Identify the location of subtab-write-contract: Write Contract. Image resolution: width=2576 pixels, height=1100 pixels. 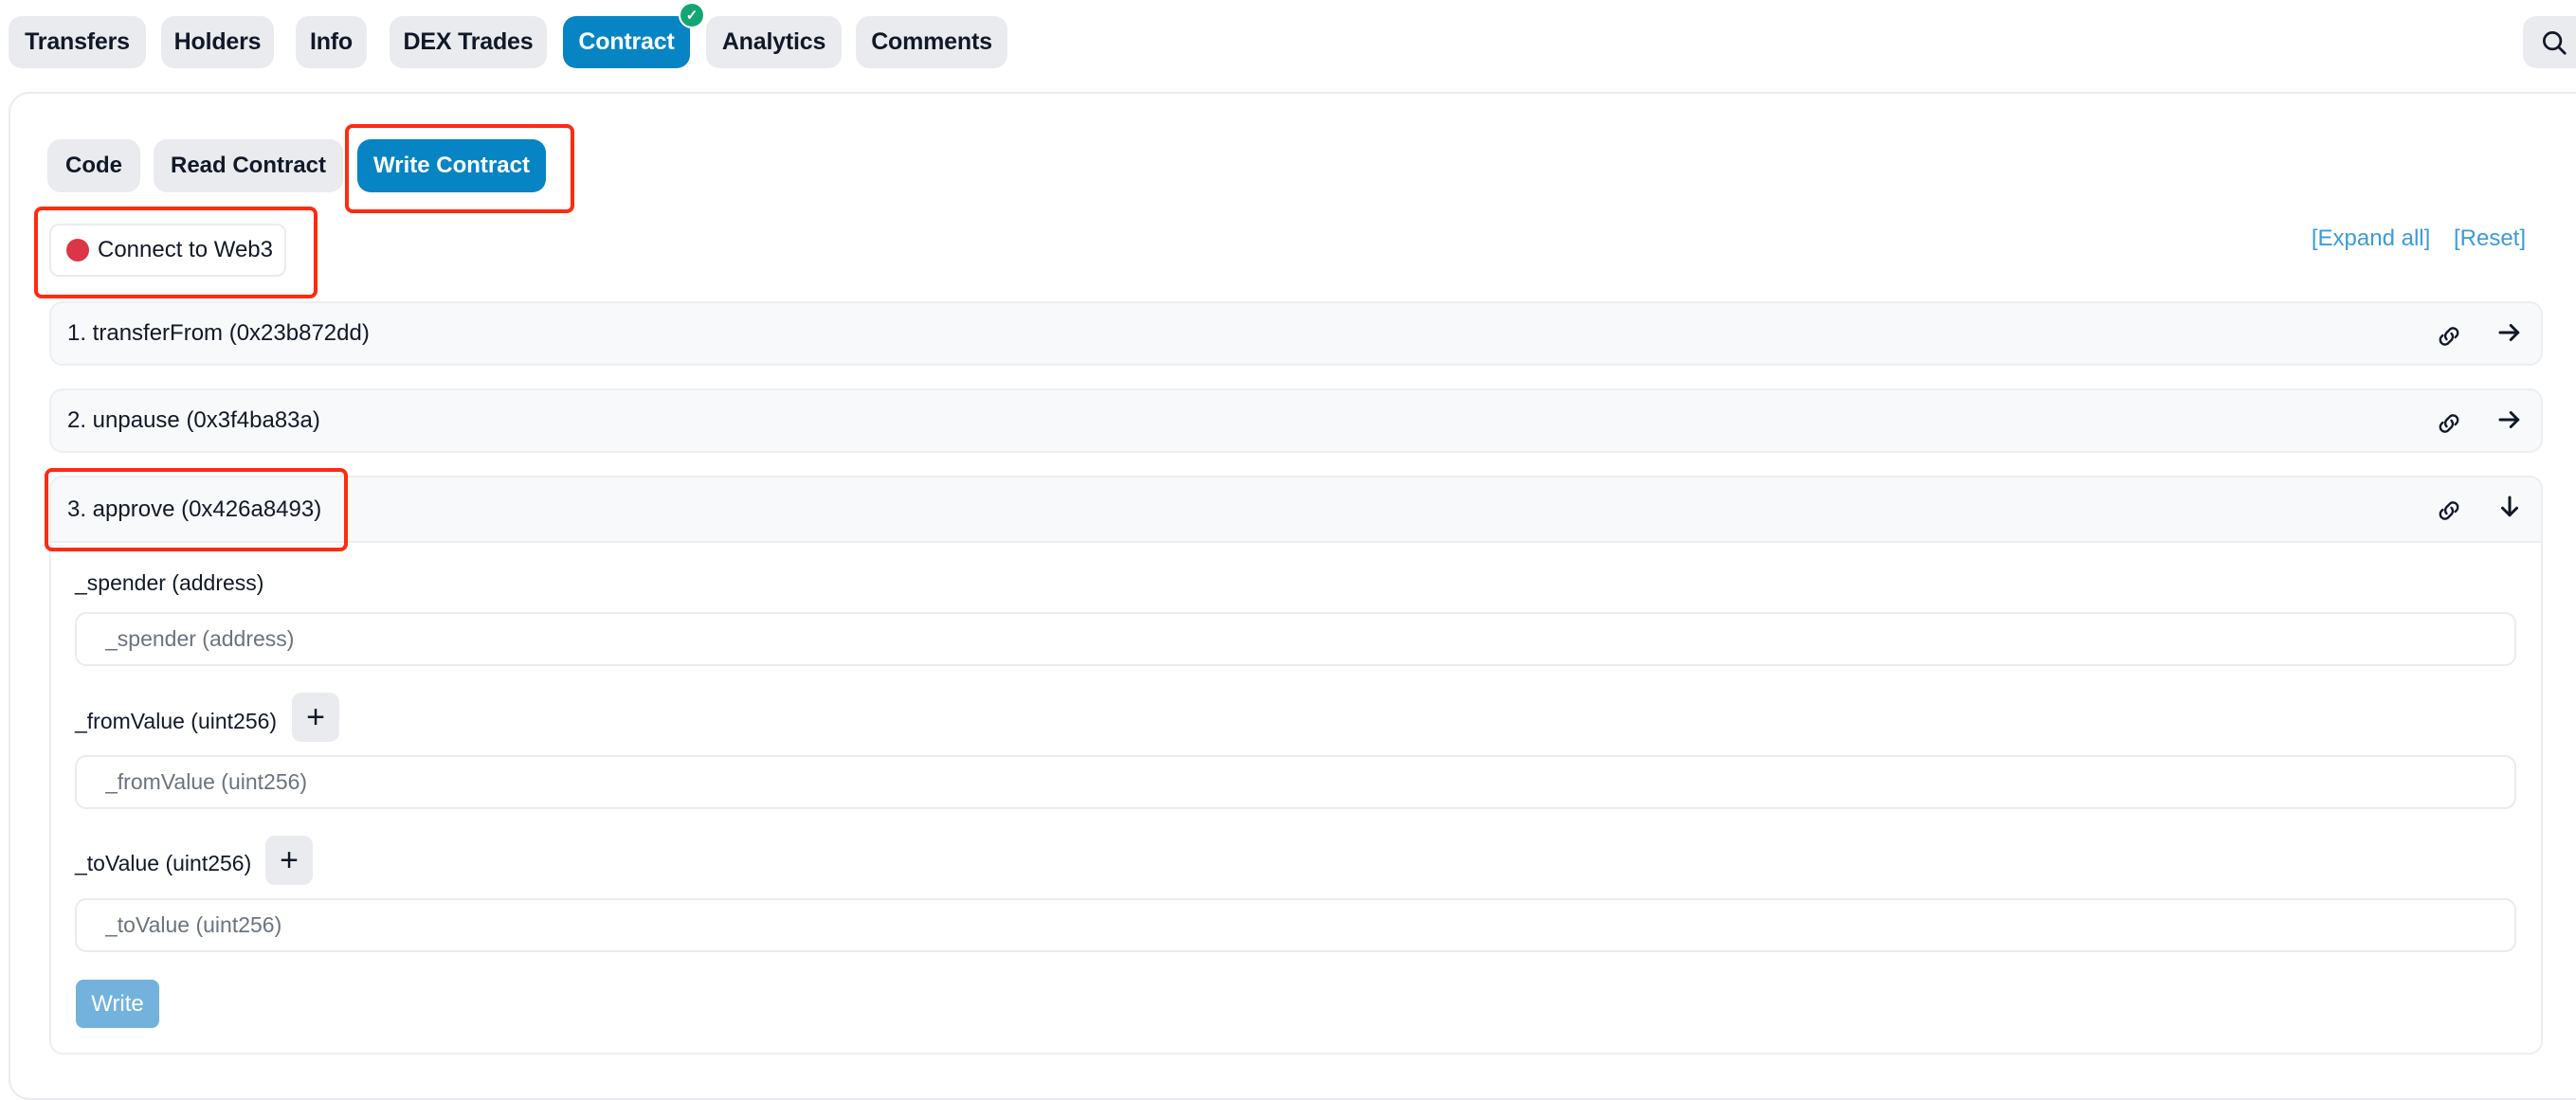
(451, 165).